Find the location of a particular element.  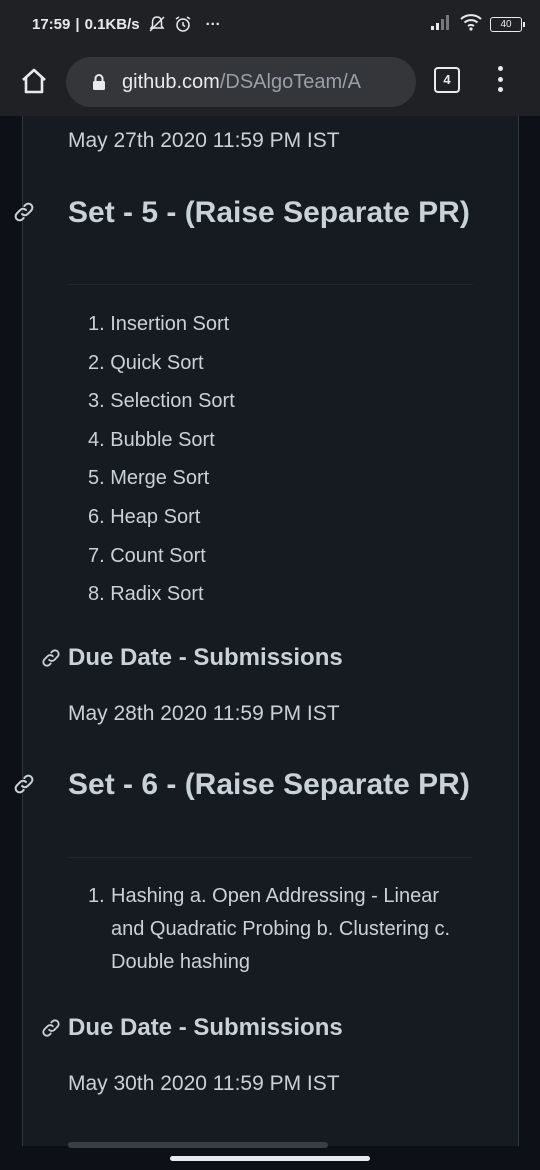

set5-heading: Set - 5 - (Raise Separate PR) is located at coordinates (247, 213).